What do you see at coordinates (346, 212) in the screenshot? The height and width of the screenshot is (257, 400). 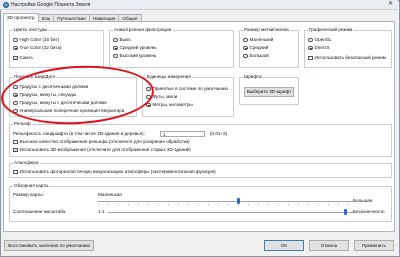 I see `zoom-ratio-slider-thumb` at bounding box center [346, 212].